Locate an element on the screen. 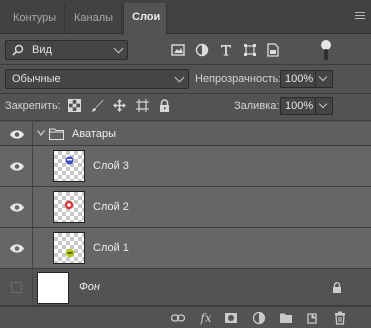 The image size is (371, 328). panel-menu-icon is located at coordinates (360, 16).